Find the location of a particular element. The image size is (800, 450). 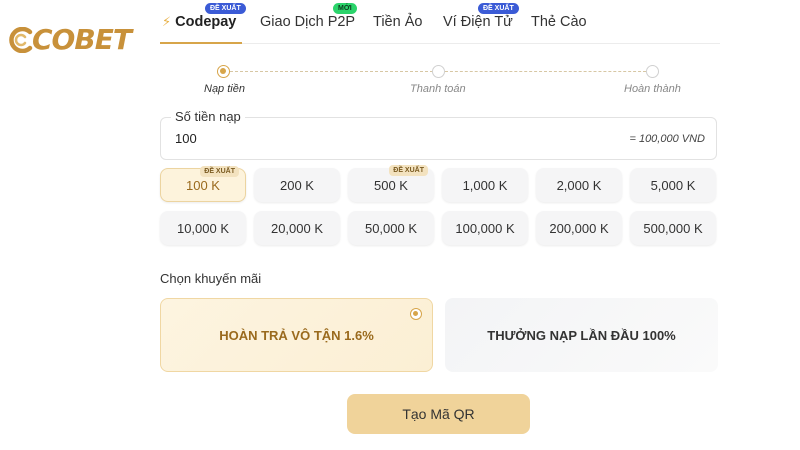

amount-option-100k: 100 K ĐỀ XUẤT is located at coordinates (203, 184).